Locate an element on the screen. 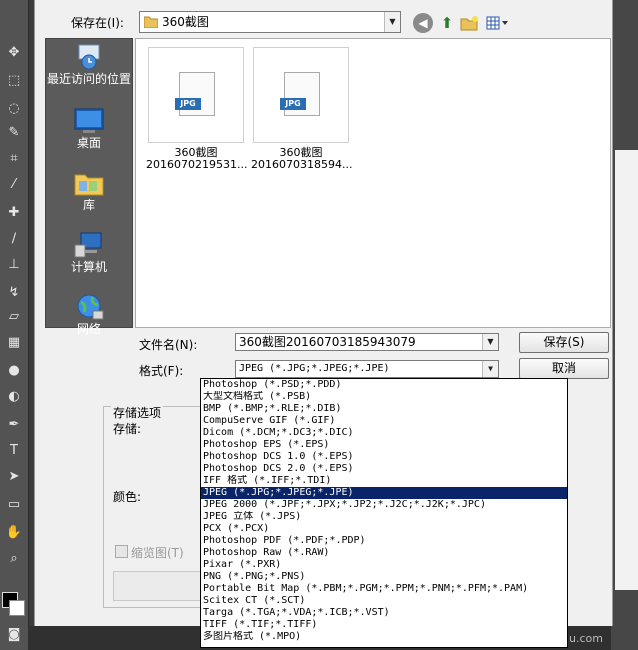 Image resolution: width=638 pixels, height=650 pixels. format-option: BMP (*.BMP;*.RLE;*.DIB) is located at coordinates (384, 409).